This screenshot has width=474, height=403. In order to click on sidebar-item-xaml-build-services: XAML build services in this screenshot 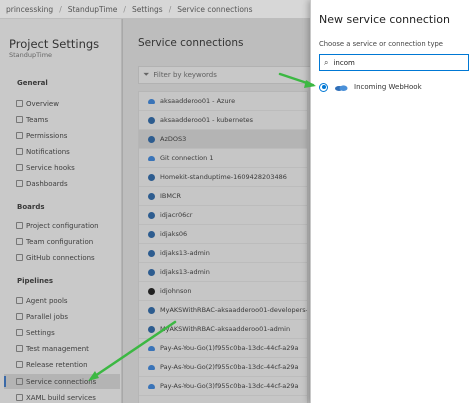, I will do `click(68, 396)`.